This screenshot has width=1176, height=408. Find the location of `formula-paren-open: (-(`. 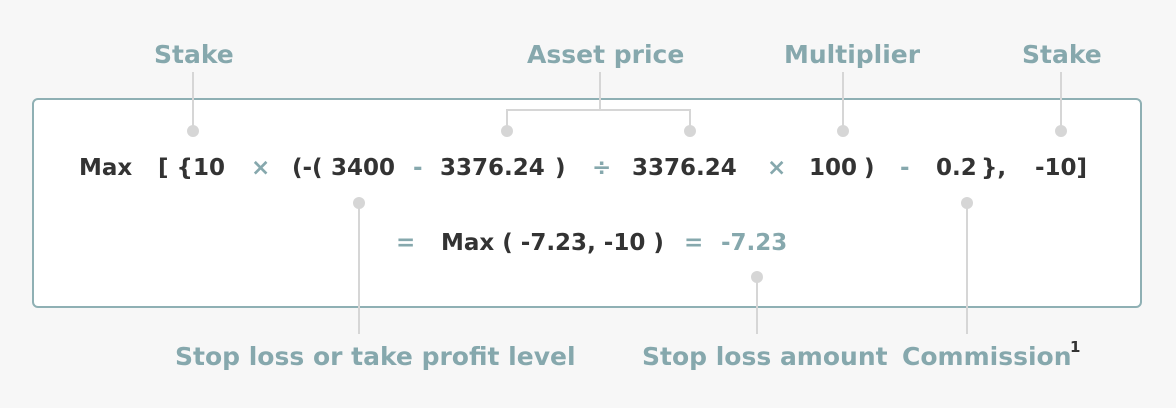

formula-paren-open: (-( is located at coordinates (307, 168).